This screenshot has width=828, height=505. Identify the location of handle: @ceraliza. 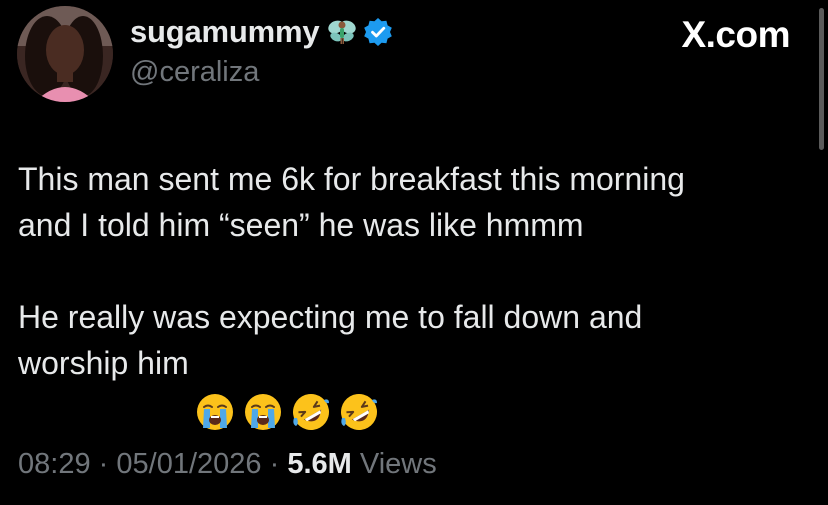
(261, 72).